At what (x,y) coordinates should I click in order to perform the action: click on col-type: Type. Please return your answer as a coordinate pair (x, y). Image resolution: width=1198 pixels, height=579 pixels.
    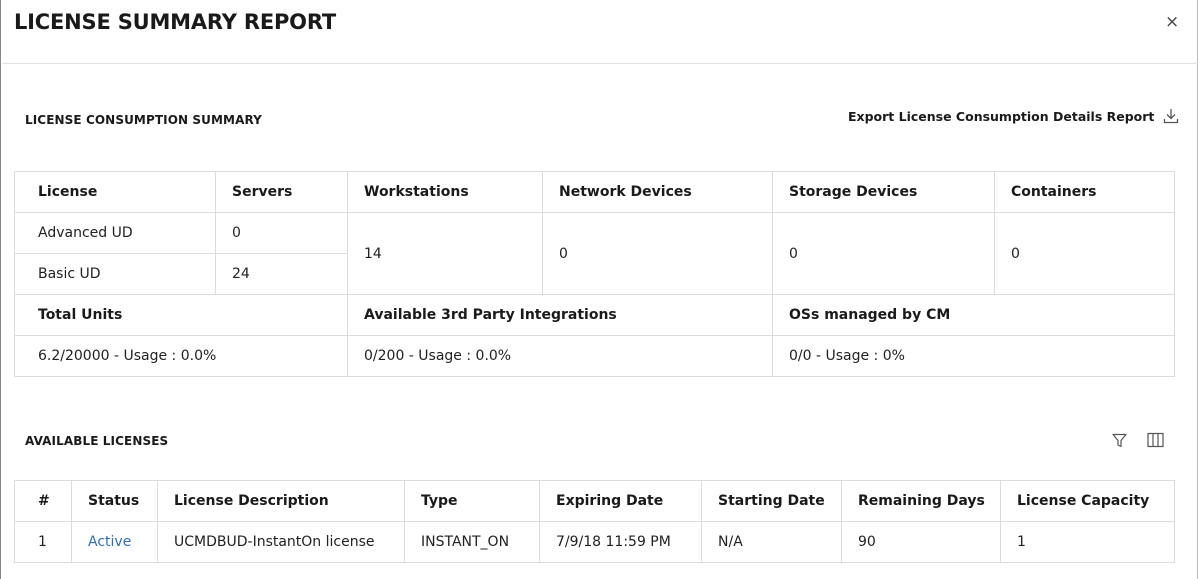
    Looking at the image, I should click on (472, 501).